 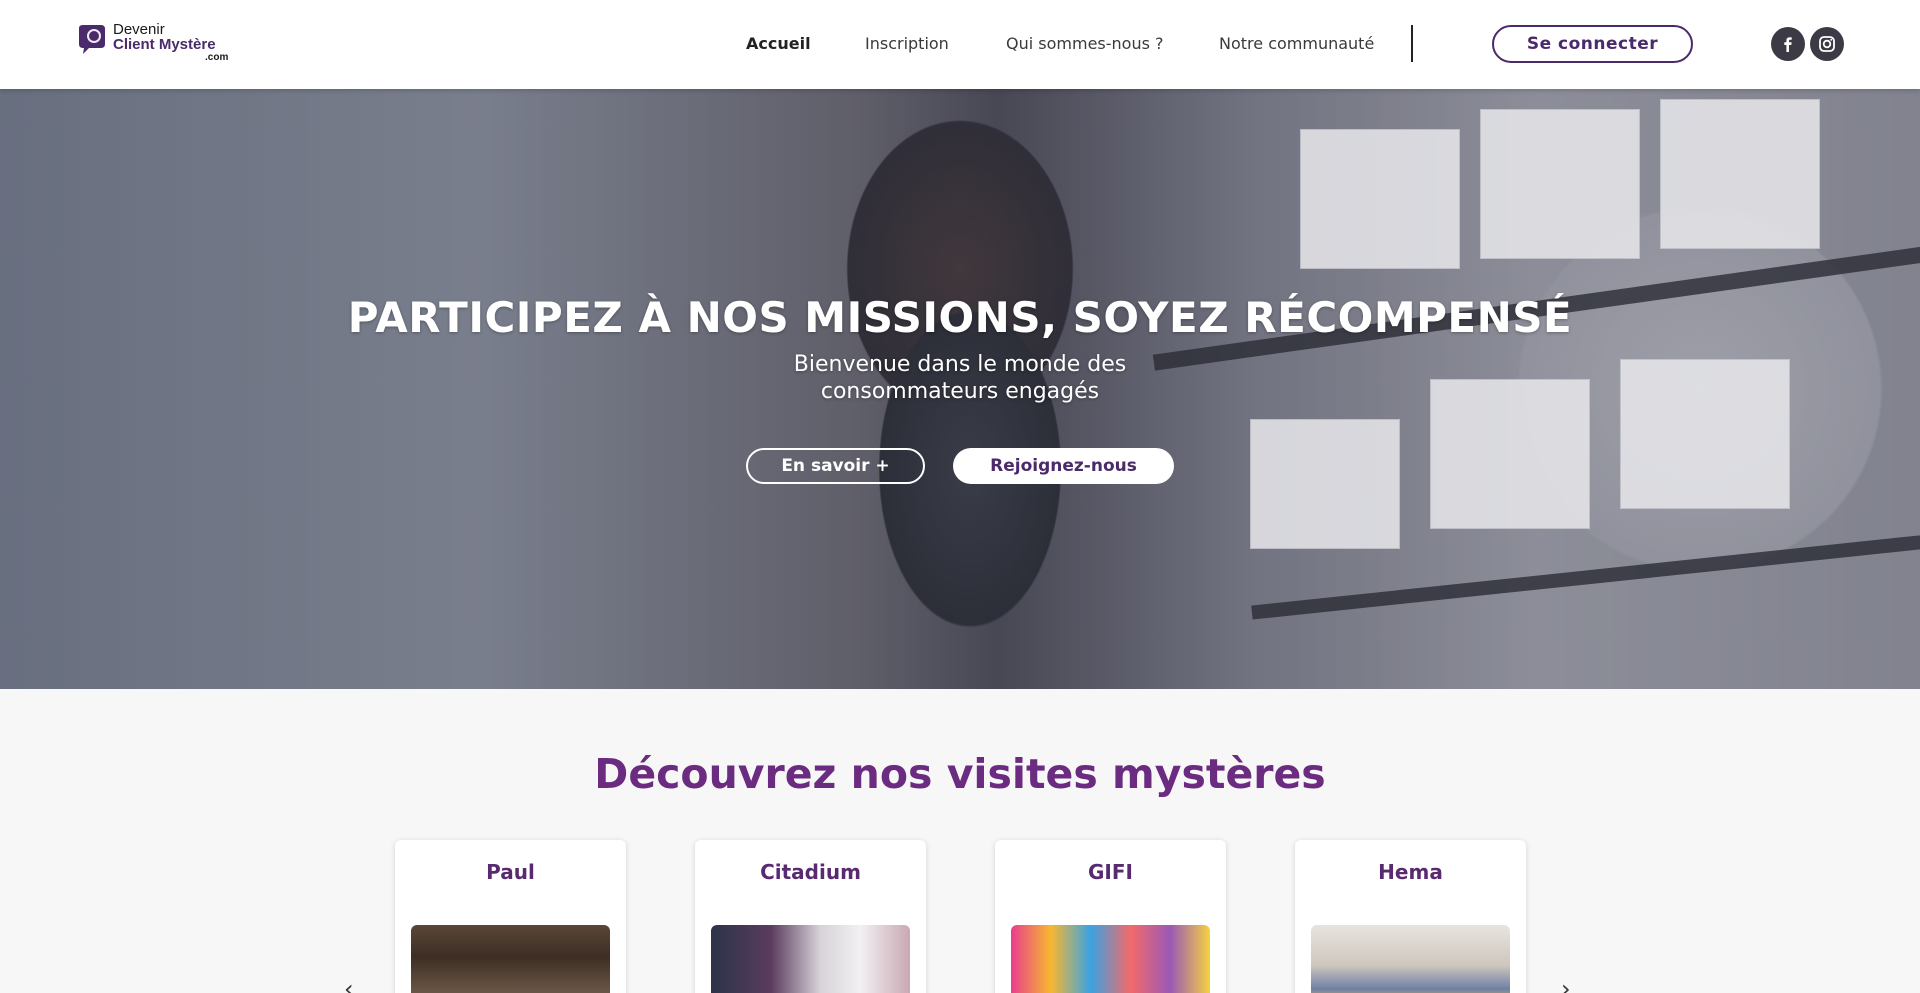 What do you see at coordinates (960, 364) in the screenshot?
I see `hero-subtitle-line1: Bienvenue dans le monde des` at bounding box center [960, 364].